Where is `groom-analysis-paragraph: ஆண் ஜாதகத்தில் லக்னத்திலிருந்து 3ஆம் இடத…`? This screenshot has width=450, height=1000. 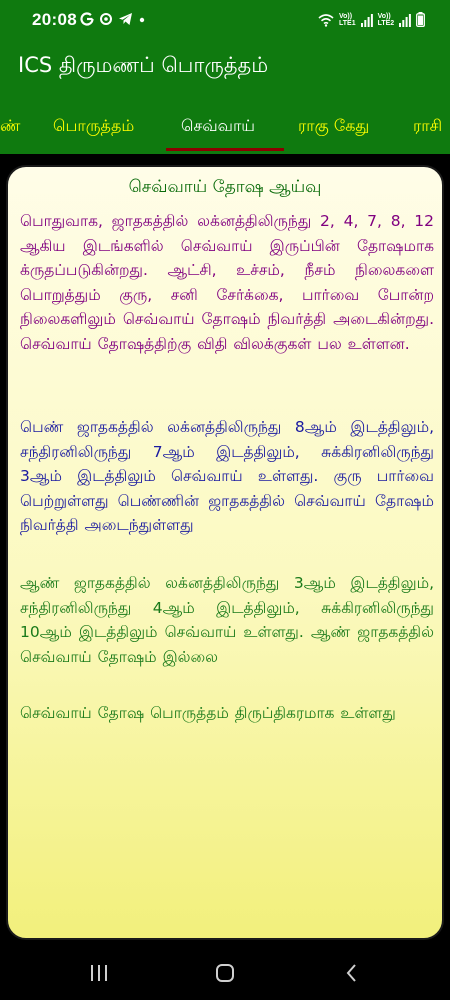 groom-analysis-paragraph: ஆண் ஜாதகத்தில் லக்னத்திலிருந்து 3ஆம் இடத… is located at coordinates (227, 620).